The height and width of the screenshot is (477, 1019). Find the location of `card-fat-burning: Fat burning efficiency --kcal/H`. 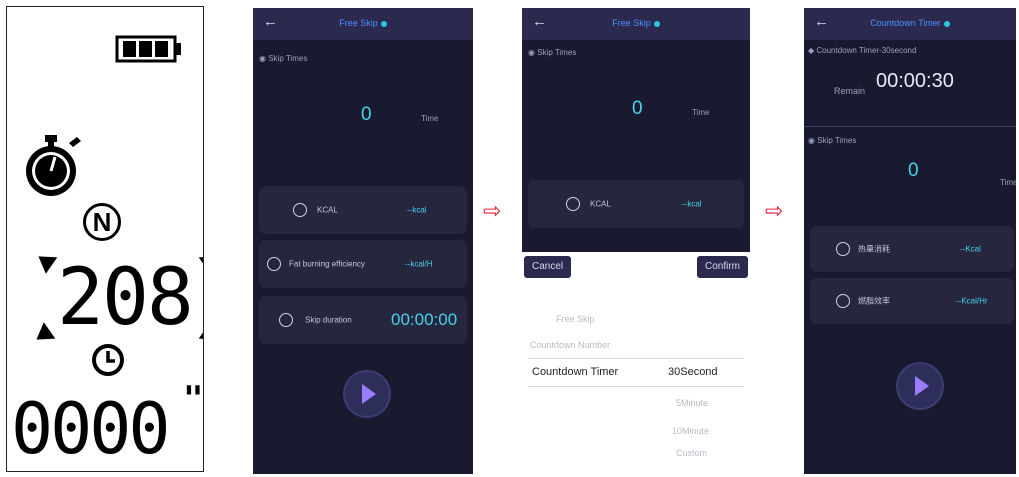

card-fat-burning: Fat burning efficiency --kcal/H is located at coordinates (363, 264).